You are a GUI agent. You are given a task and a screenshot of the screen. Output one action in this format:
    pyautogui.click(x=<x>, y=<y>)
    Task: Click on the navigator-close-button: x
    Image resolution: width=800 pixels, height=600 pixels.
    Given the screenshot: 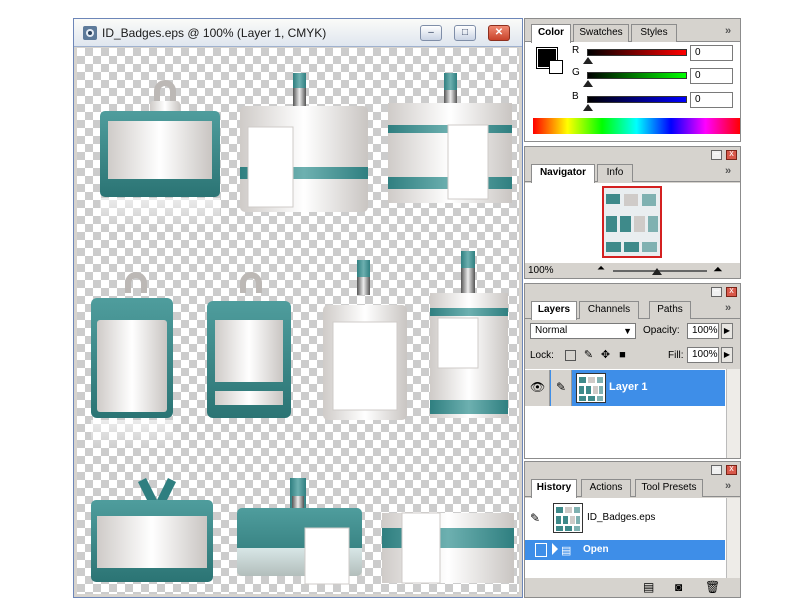 What is the action you would take?
    pyautogui.click(x=731, y=154)
    